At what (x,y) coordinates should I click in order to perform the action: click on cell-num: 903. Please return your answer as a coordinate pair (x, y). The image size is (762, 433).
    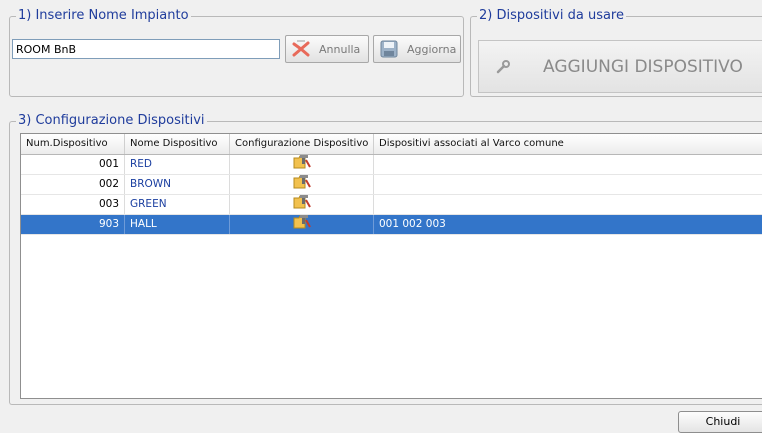
    Looking at the image, I should click on (73, 224).